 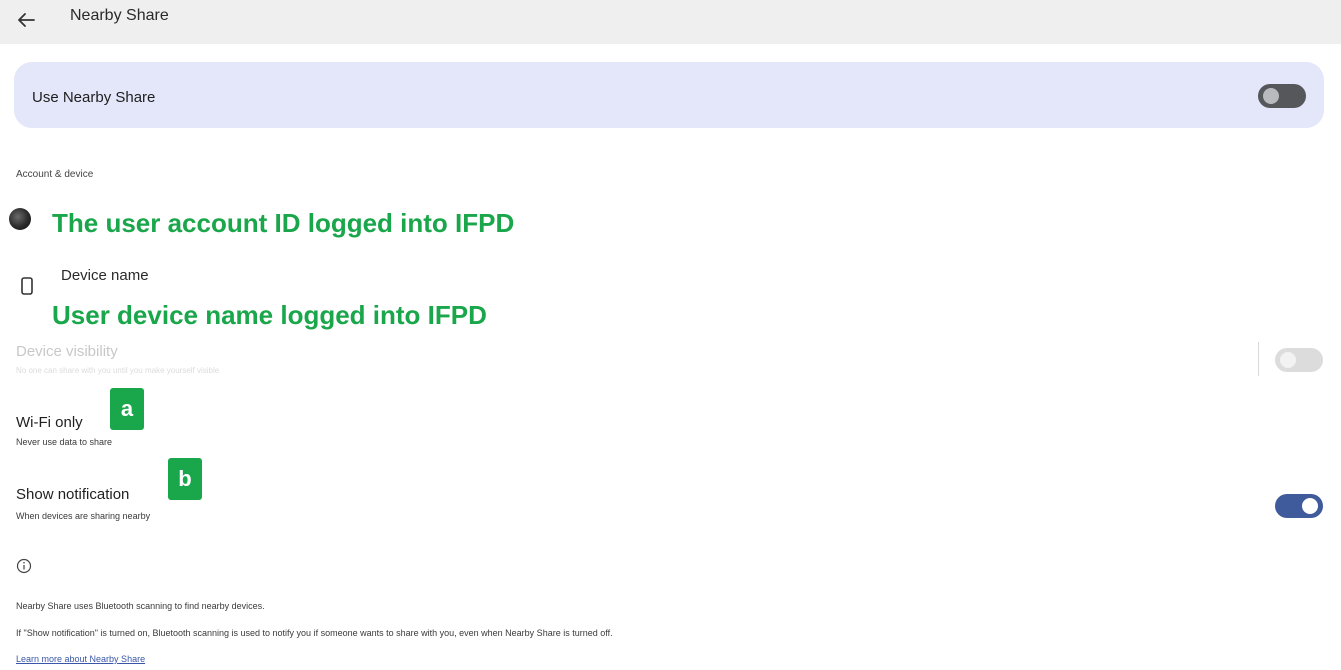 What do you see at coordinates (1299, 506) in the screenshot?
I see `show-notification-toggle` at bounding box center [1299, 506].